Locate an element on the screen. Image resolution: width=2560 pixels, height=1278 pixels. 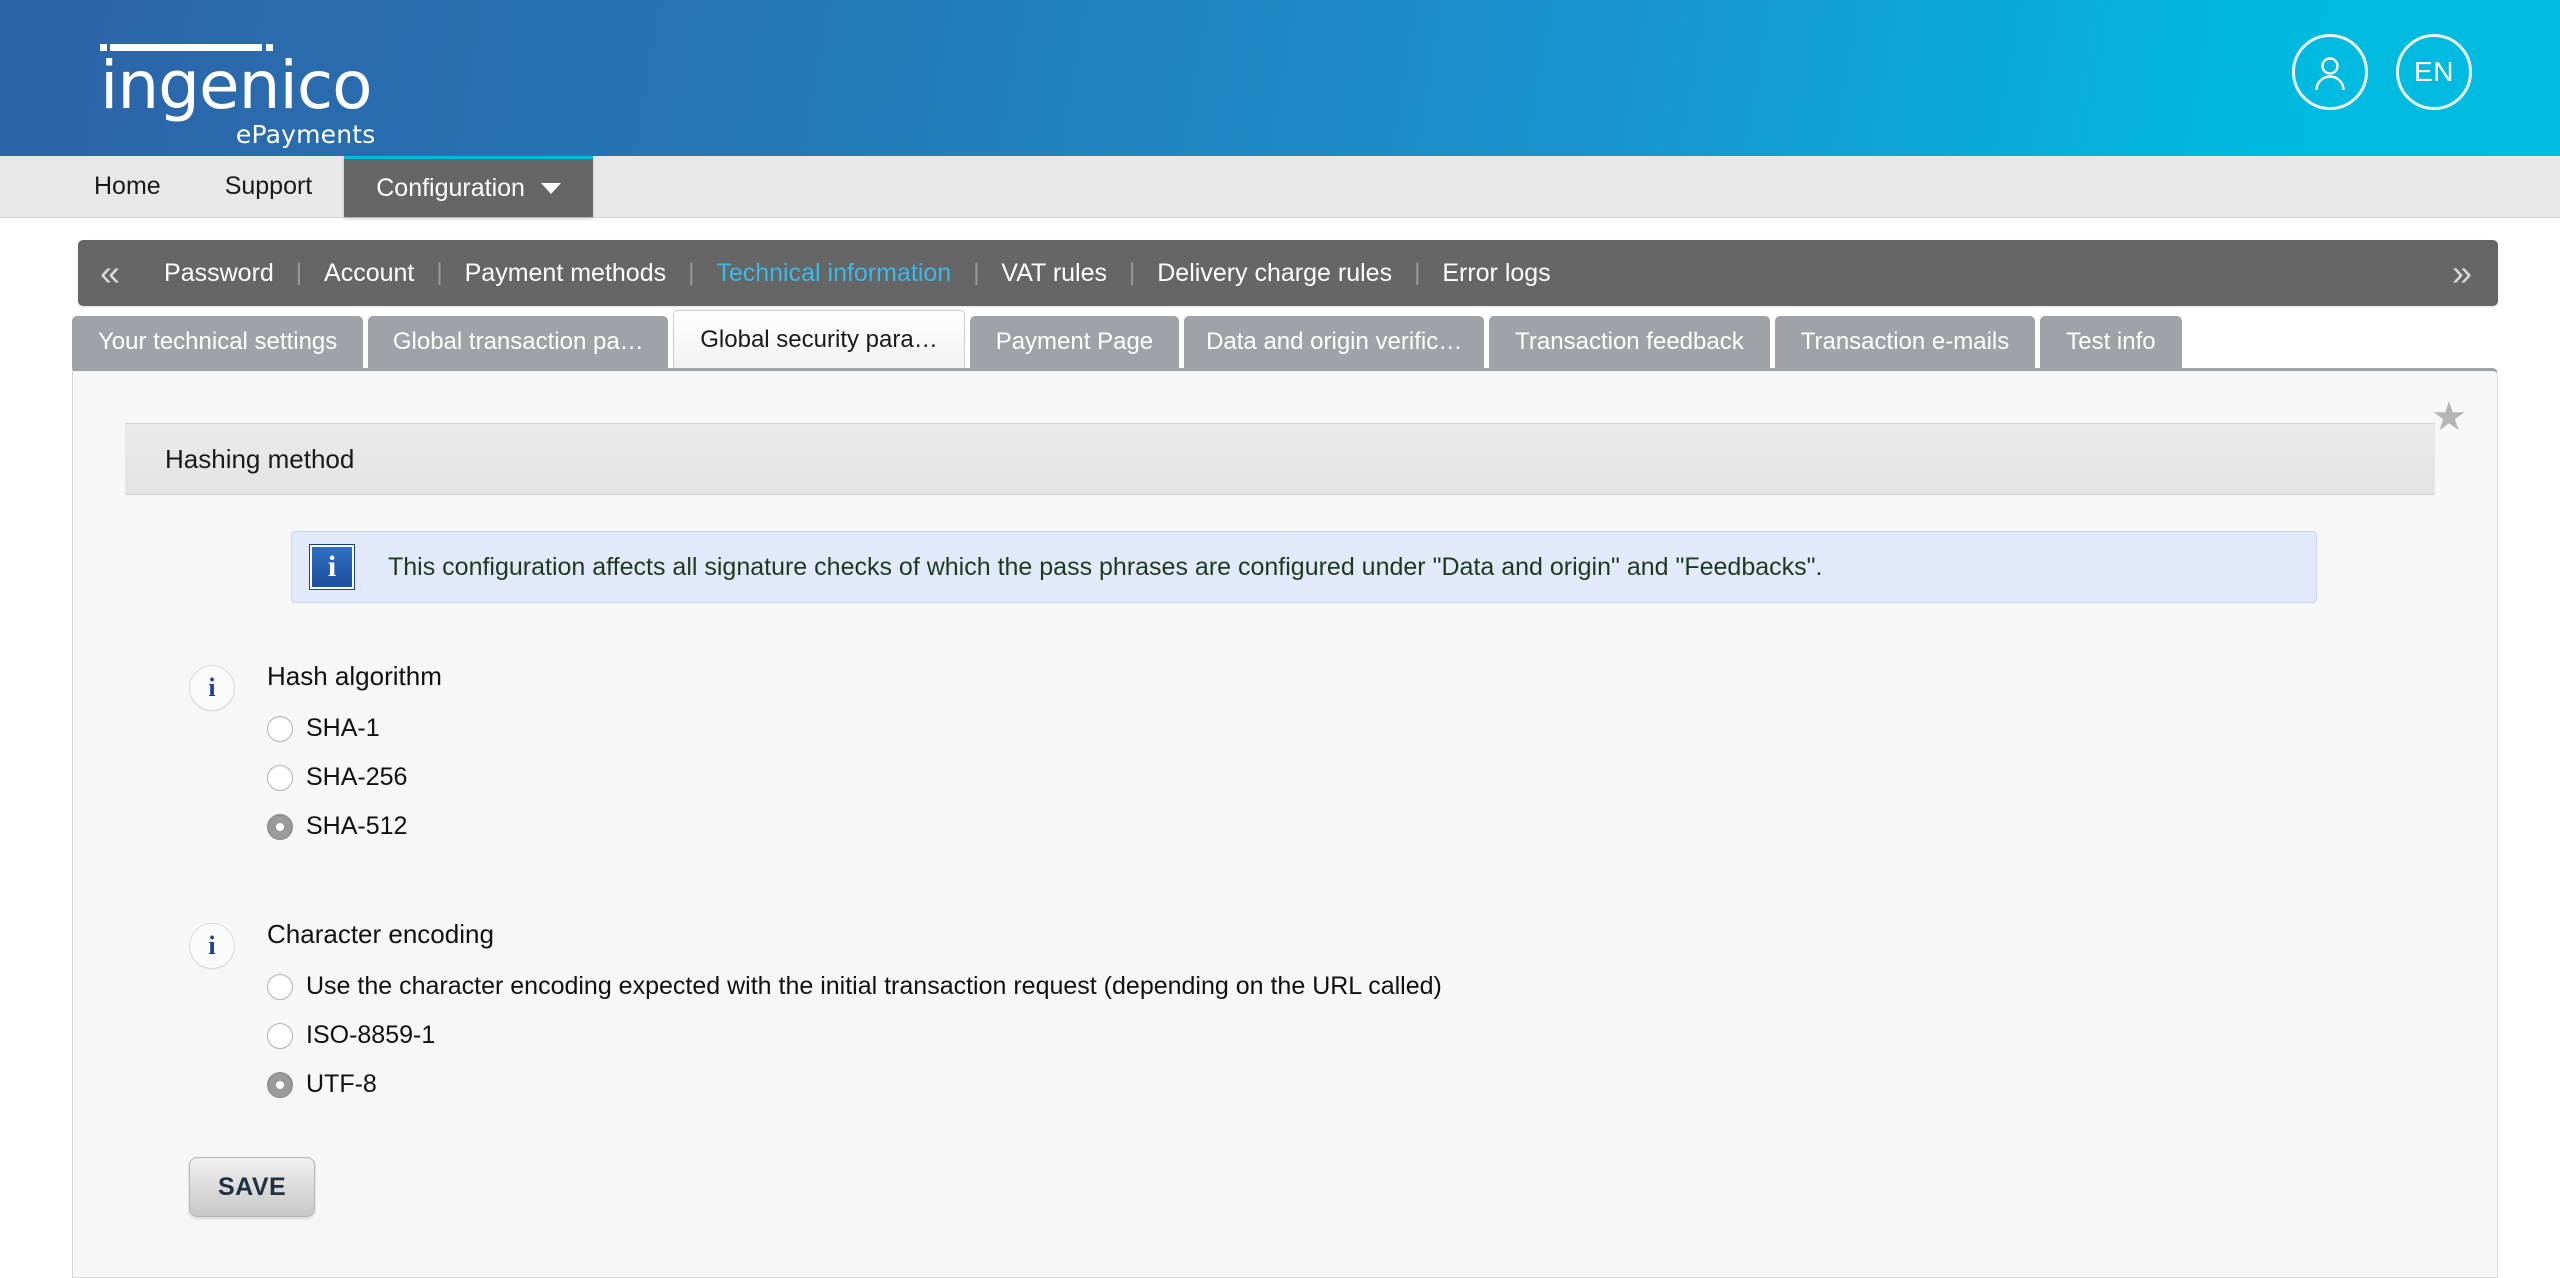
menu-item-home: Home is located at coordinates (127, 186).